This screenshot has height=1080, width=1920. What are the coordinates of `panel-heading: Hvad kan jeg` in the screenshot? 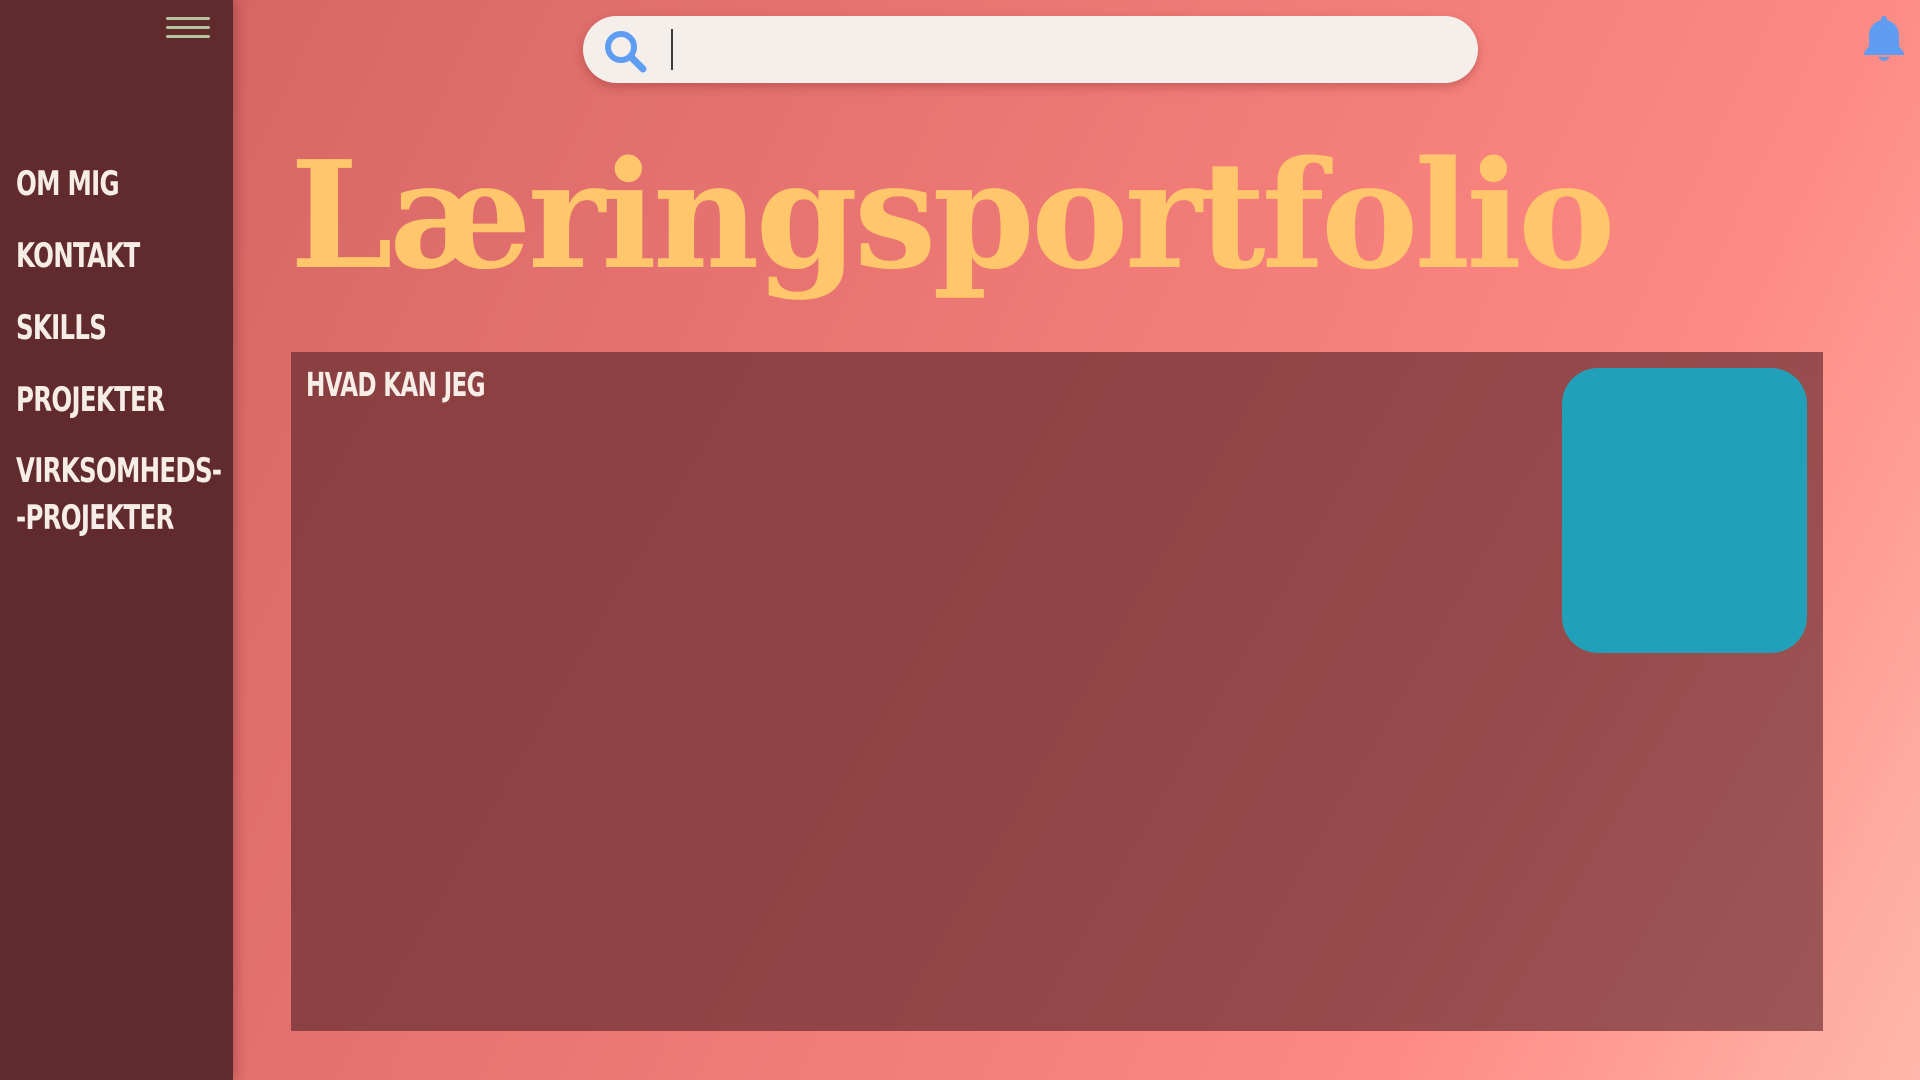 It's located at (396, 384).